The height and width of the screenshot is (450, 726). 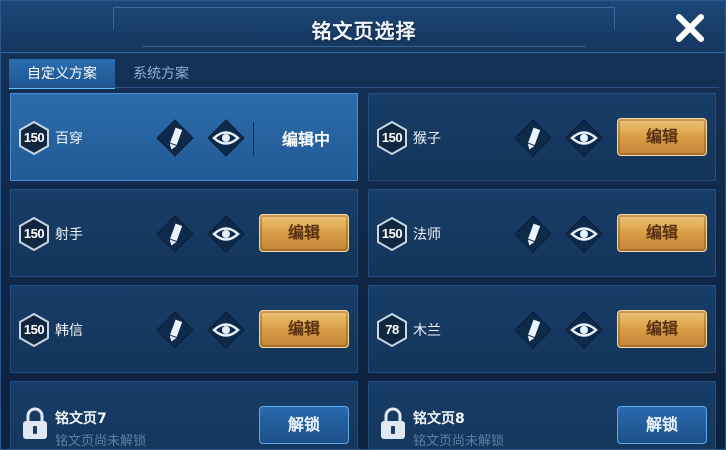 What do you see at coordinates (81, 419) in the screenshot?
I see `locked-page-name: 铭文页7` at bounding box center [81, 419].